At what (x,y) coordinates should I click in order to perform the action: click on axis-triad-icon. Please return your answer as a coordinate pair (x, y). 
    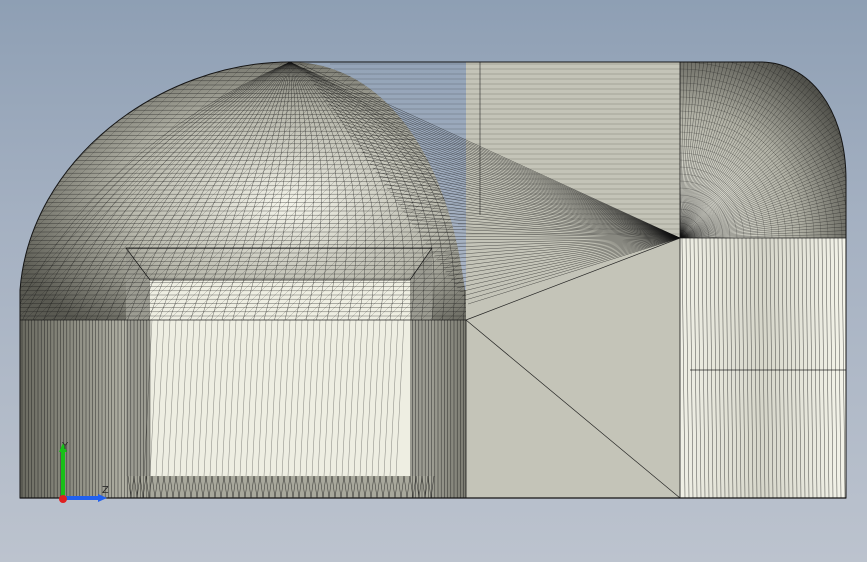
    Looking at the image, I should click on (83, 473).